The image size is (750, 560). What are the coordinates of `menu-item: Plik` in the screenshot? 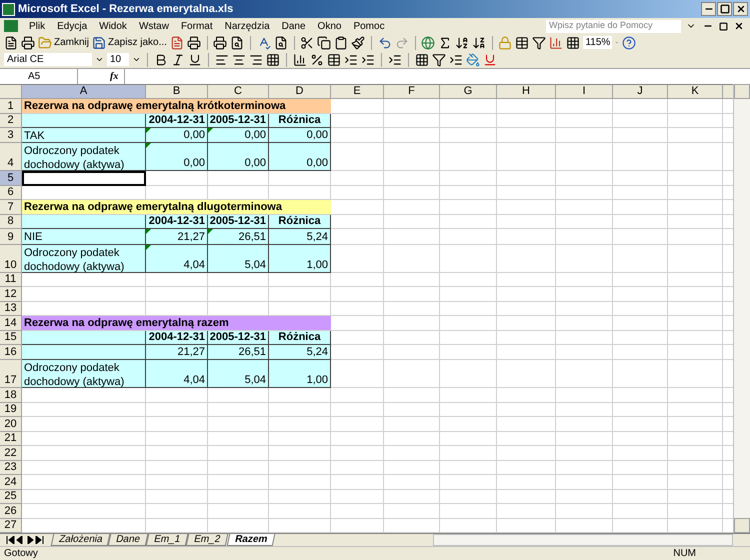 It's located at (37, 26).